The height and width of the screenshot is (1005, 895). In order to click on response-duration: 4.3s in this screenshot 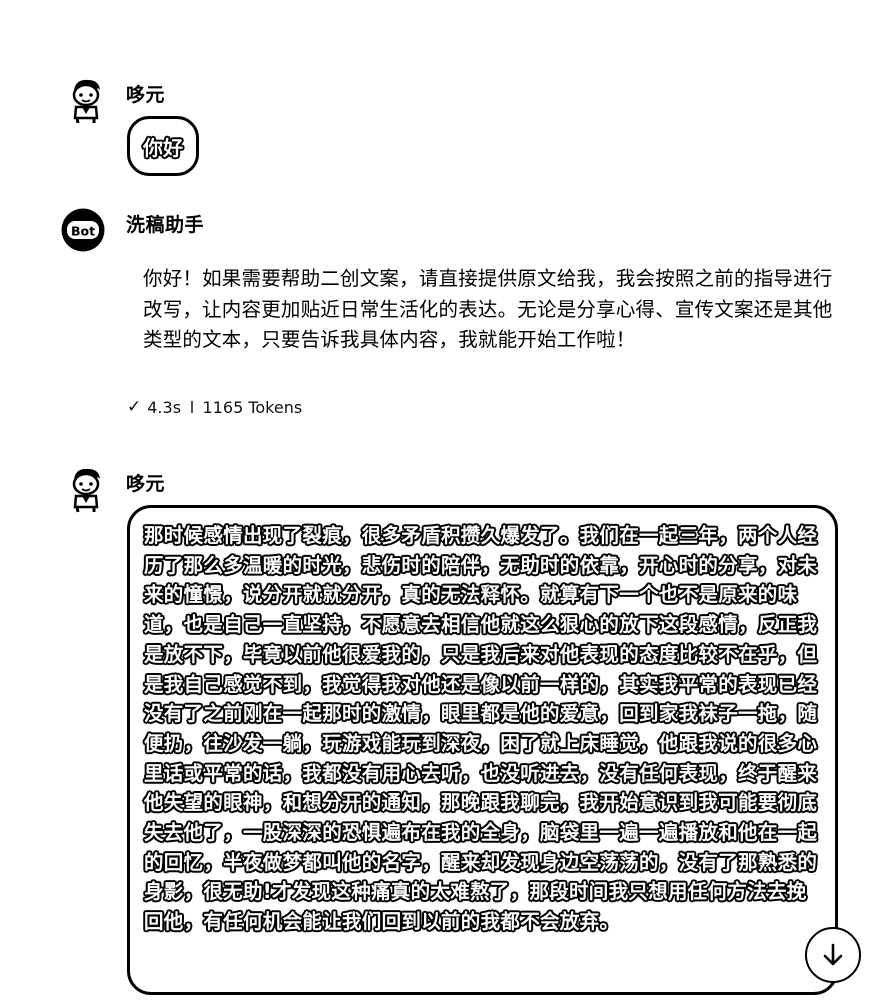, I will do `click(164, 407)`.